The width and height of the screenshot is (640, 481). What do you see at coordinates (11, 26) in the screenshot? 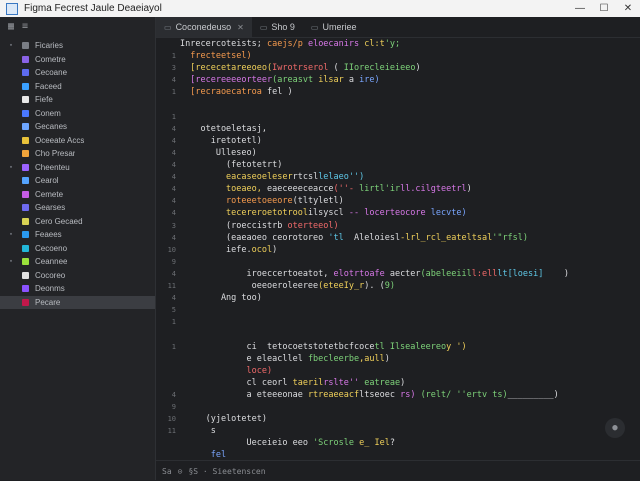
I see `grid-icon: ▦` at bounding box center [11, 26].